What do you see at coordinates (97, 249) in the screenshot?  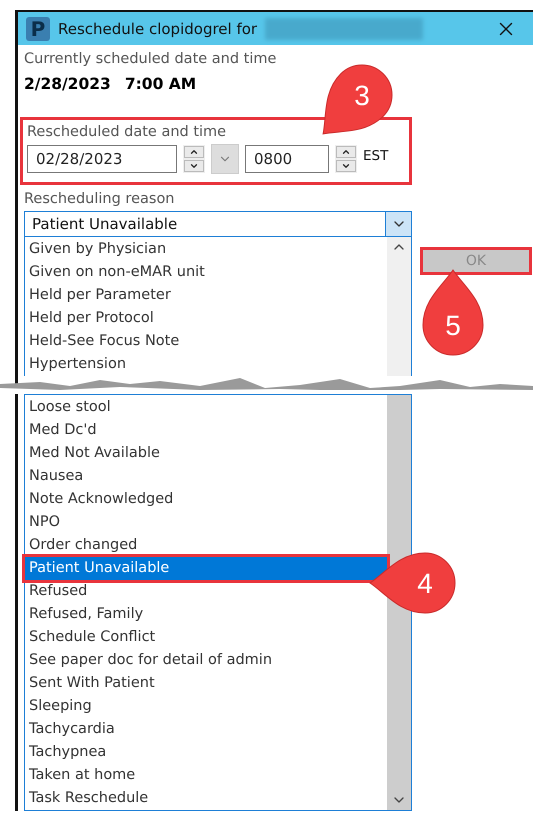 I see `list-item: Given by Physician` at bounding box center [97, 249].